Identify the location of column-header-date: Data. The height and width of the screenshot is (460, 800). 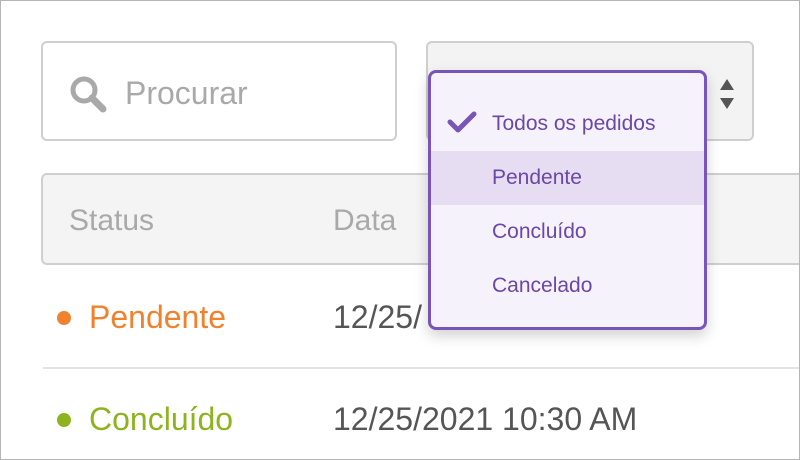
(364, 221).